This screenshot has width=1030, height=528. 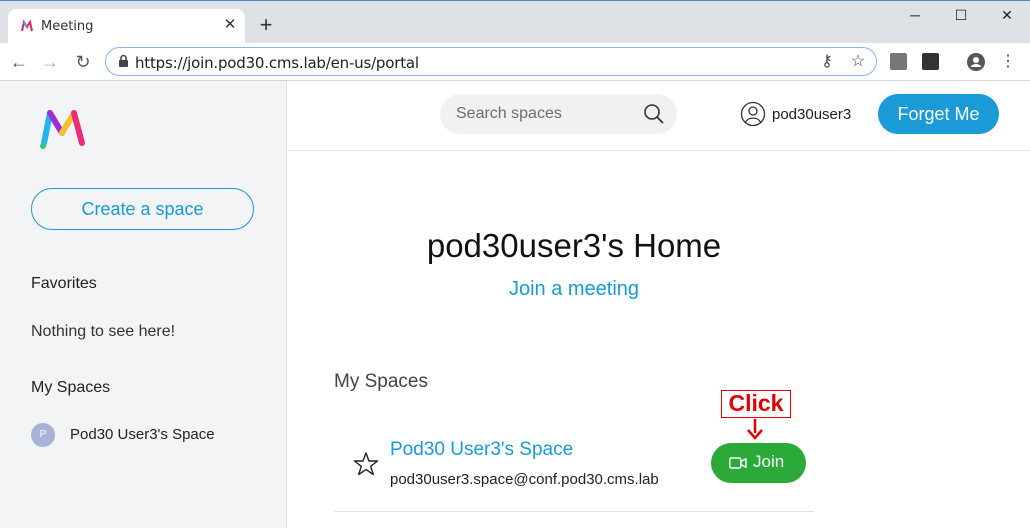 I want to click on meeting-favicon-icon, so click(x=27, y=25).